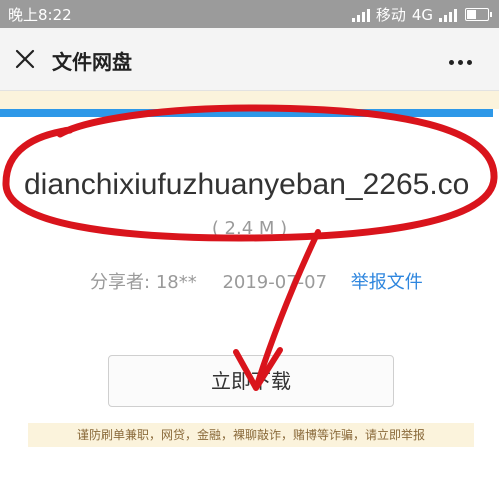 This screenshot has width=499, height=485. I want to click on page-title: 文件网盘, so click(92, 62).